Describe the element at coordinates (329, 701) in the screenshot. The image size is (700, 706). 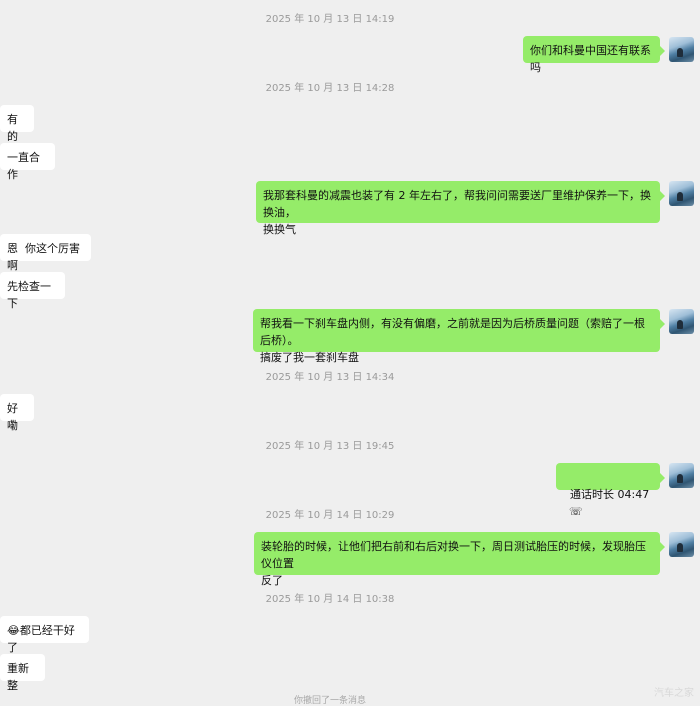
I see `recall-notice: 你撤回了一条消息` at that location.